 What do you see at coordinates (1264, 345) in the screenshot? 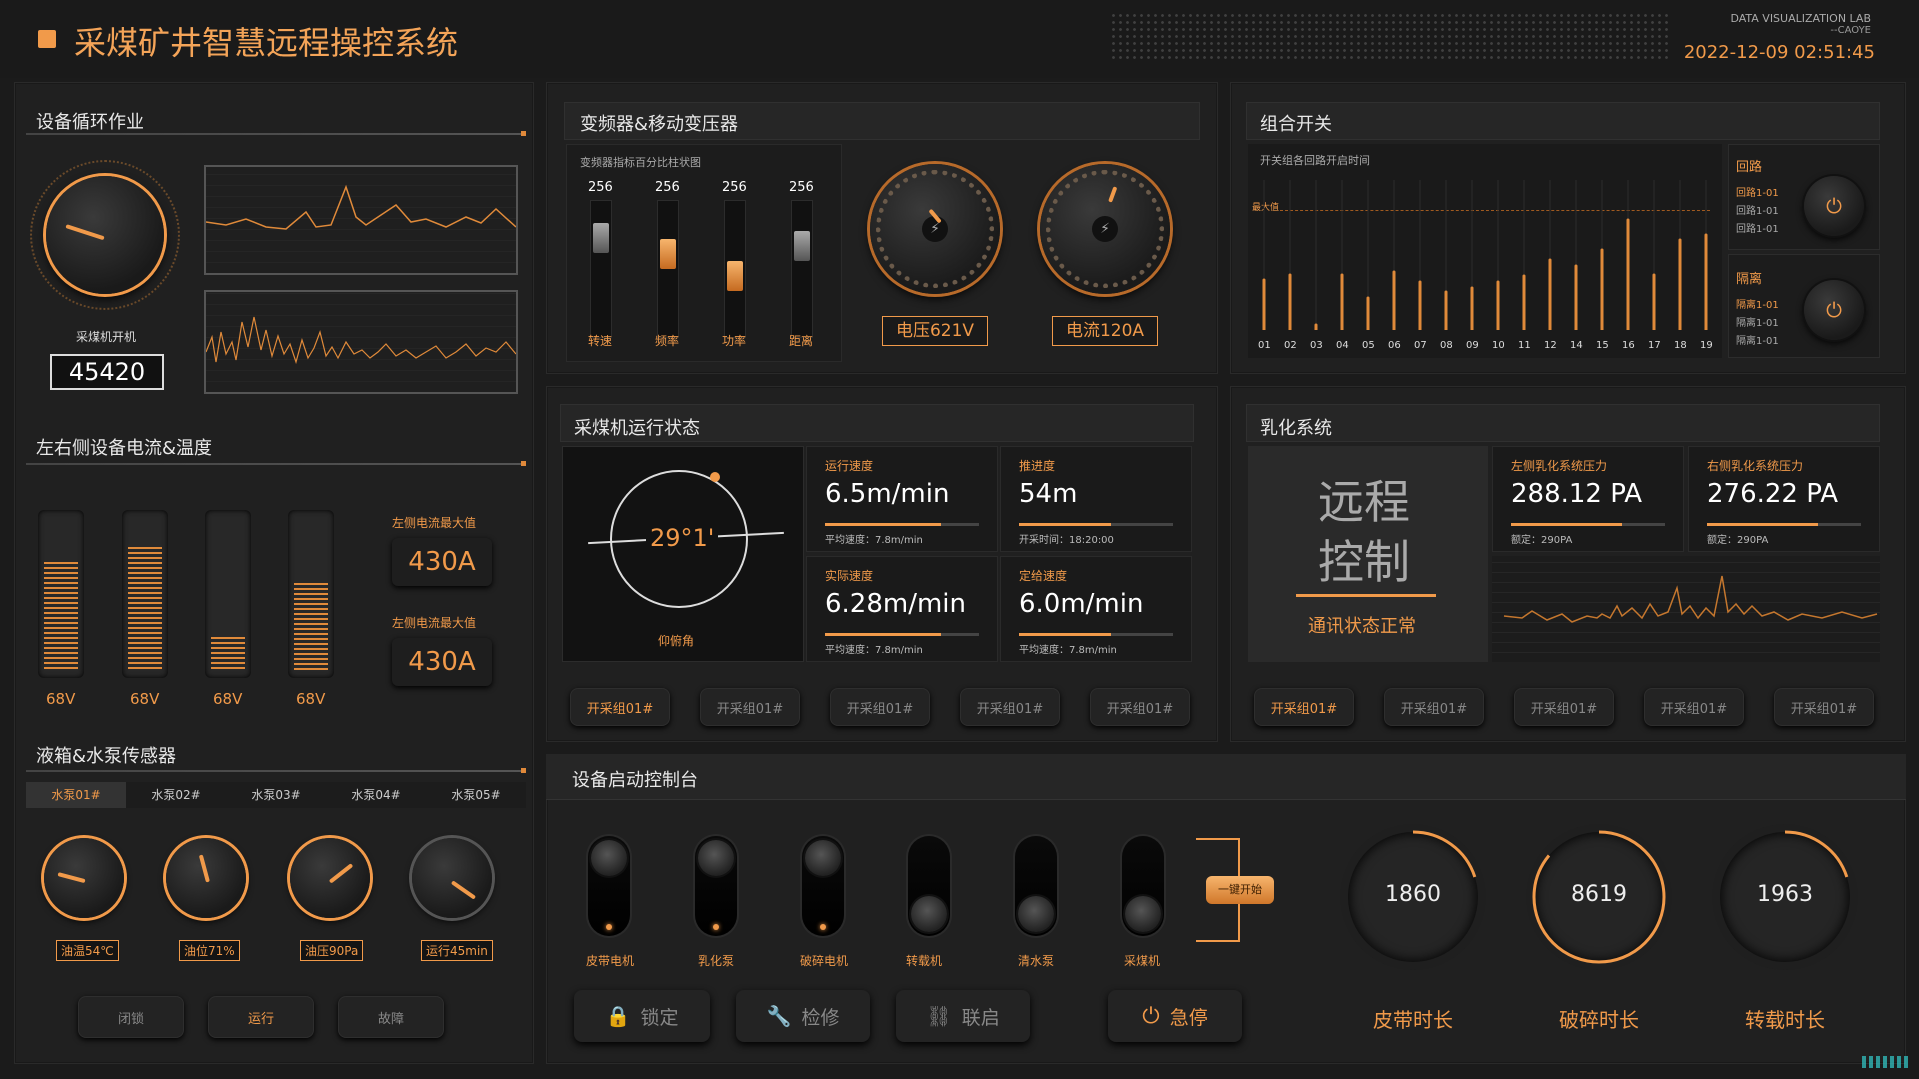
I see `xtick: 01` at bounding box center [1264, 345].